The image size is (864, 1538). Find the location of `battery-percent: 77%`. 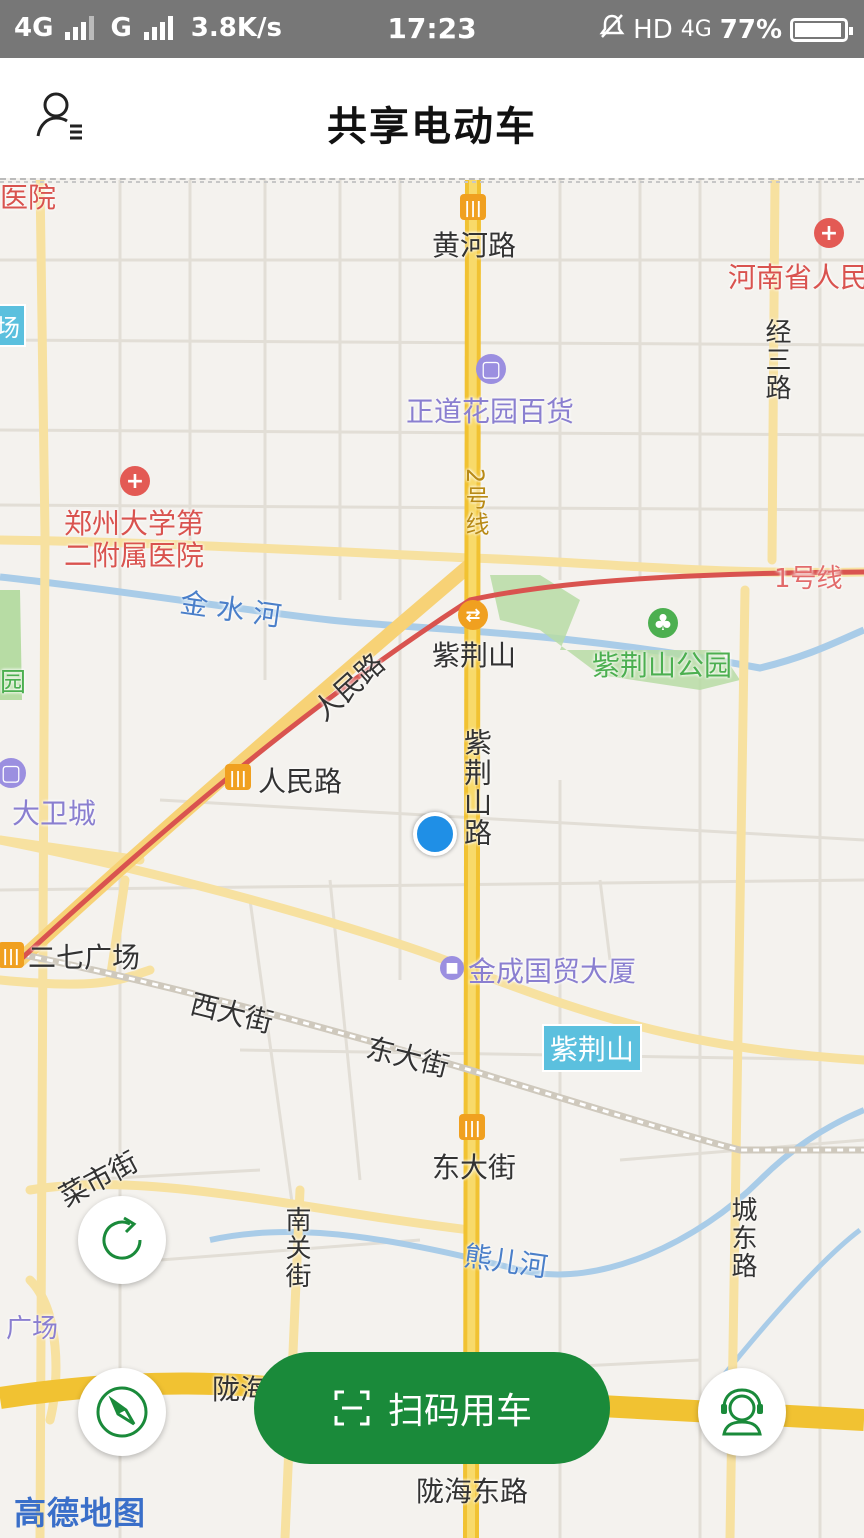

battery-percent: 77% is located at coordinates (750, 29).